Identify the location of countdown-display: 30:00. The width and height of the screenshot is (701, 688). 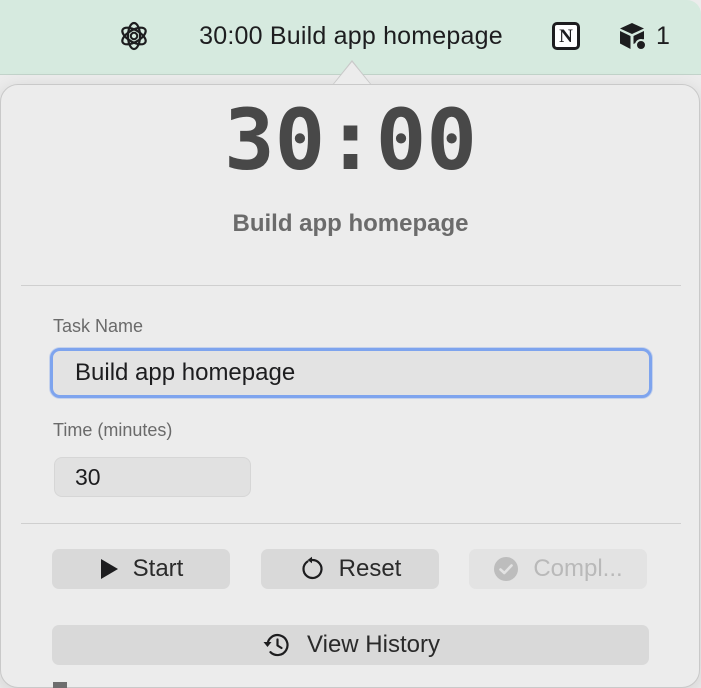
(350, 140).